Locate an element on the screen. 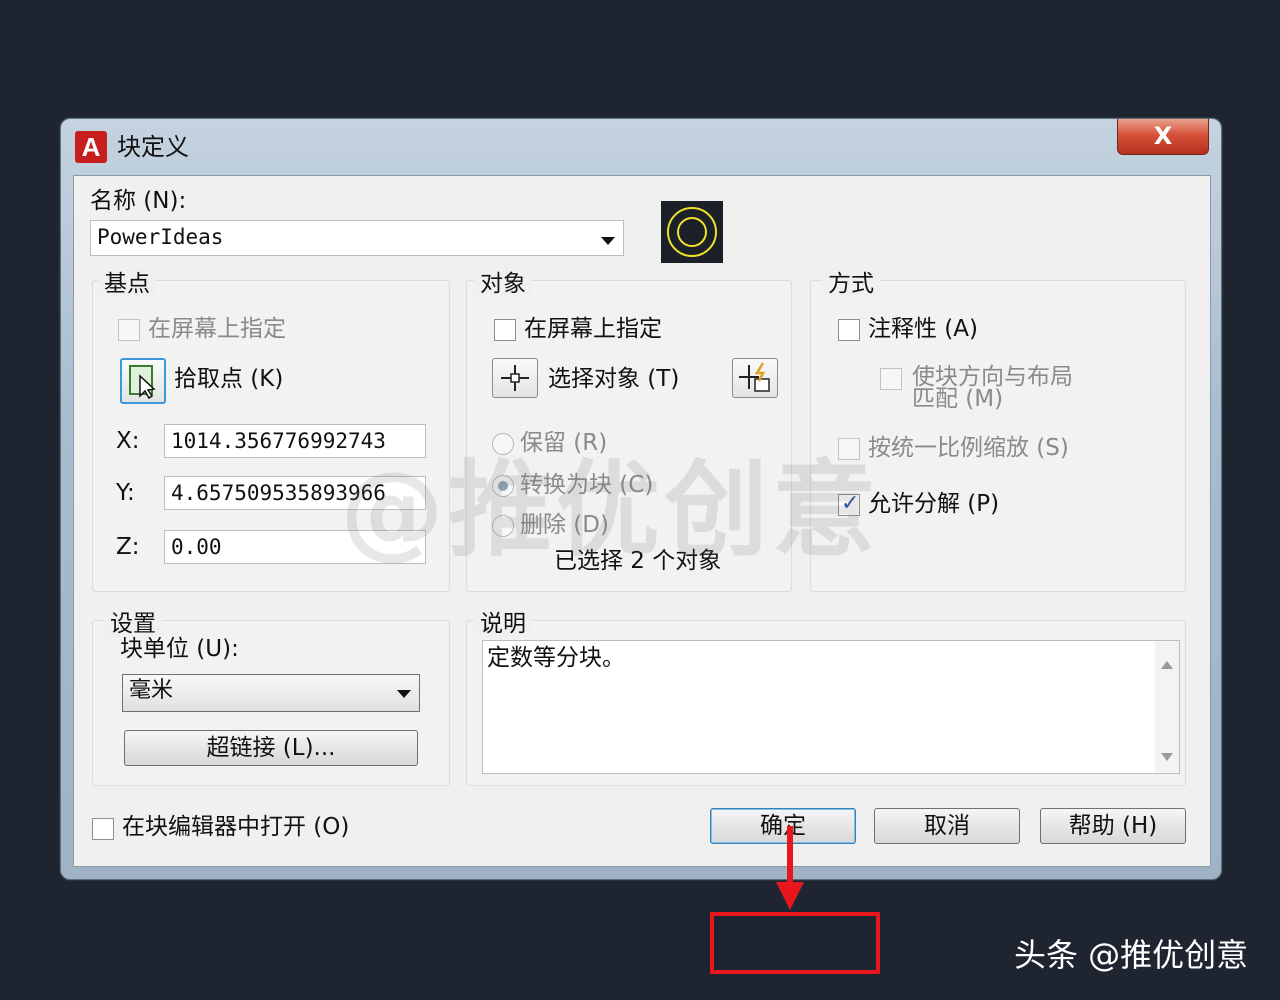  base-point-title: 基点 is located at coordinates (127, 281).